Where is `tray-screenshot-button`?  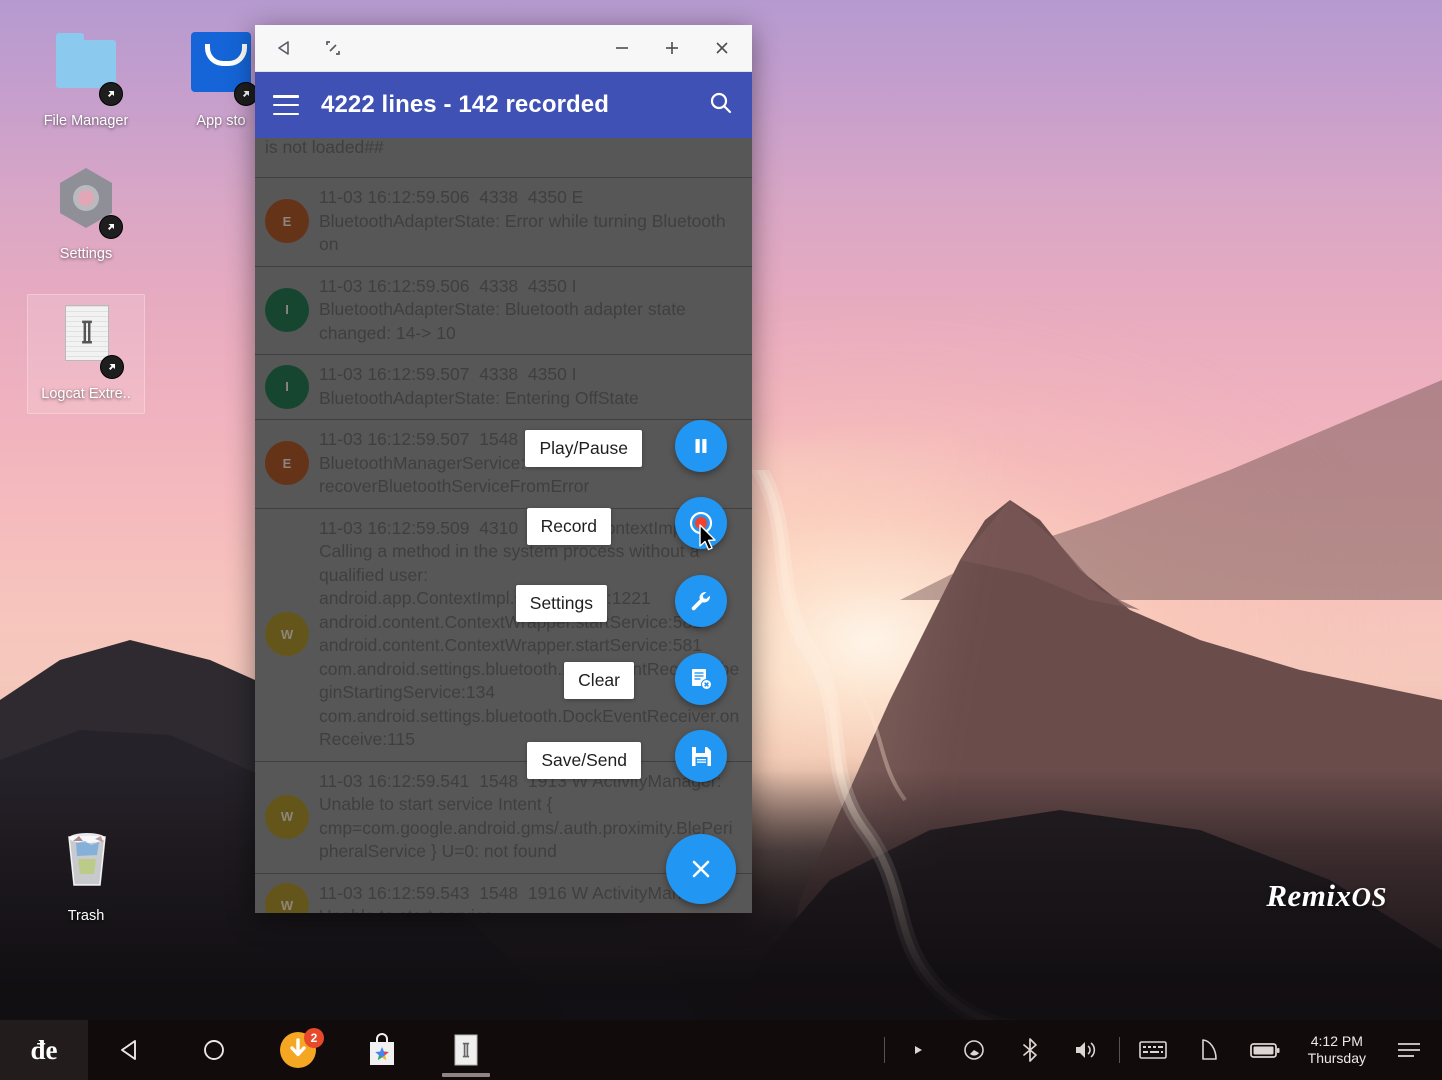 tray-screenshot-button is located at coordinates (1209, 1050).